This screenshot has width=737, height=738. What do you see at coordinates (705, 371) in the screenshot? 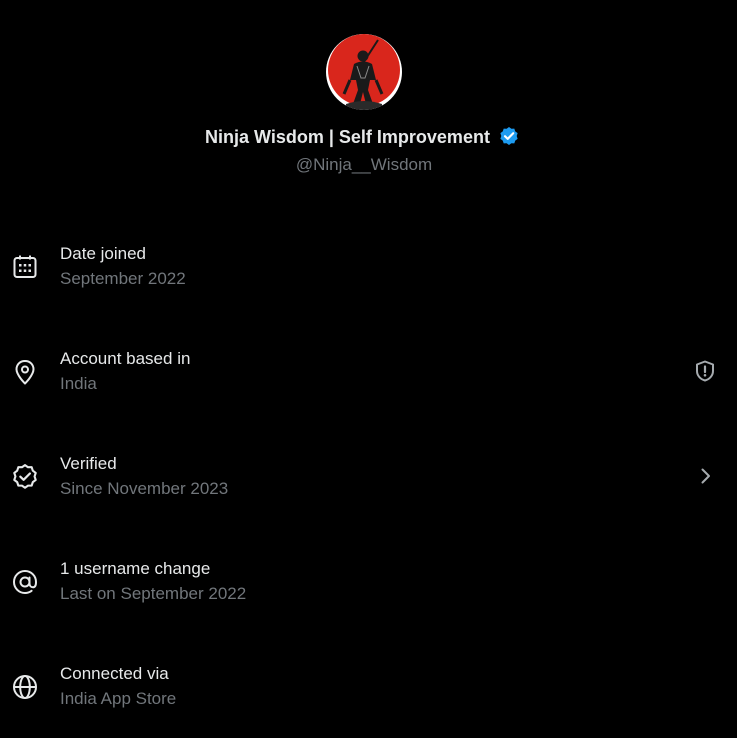
I see `shield-alert-icon` at bounding box center [705, 371].